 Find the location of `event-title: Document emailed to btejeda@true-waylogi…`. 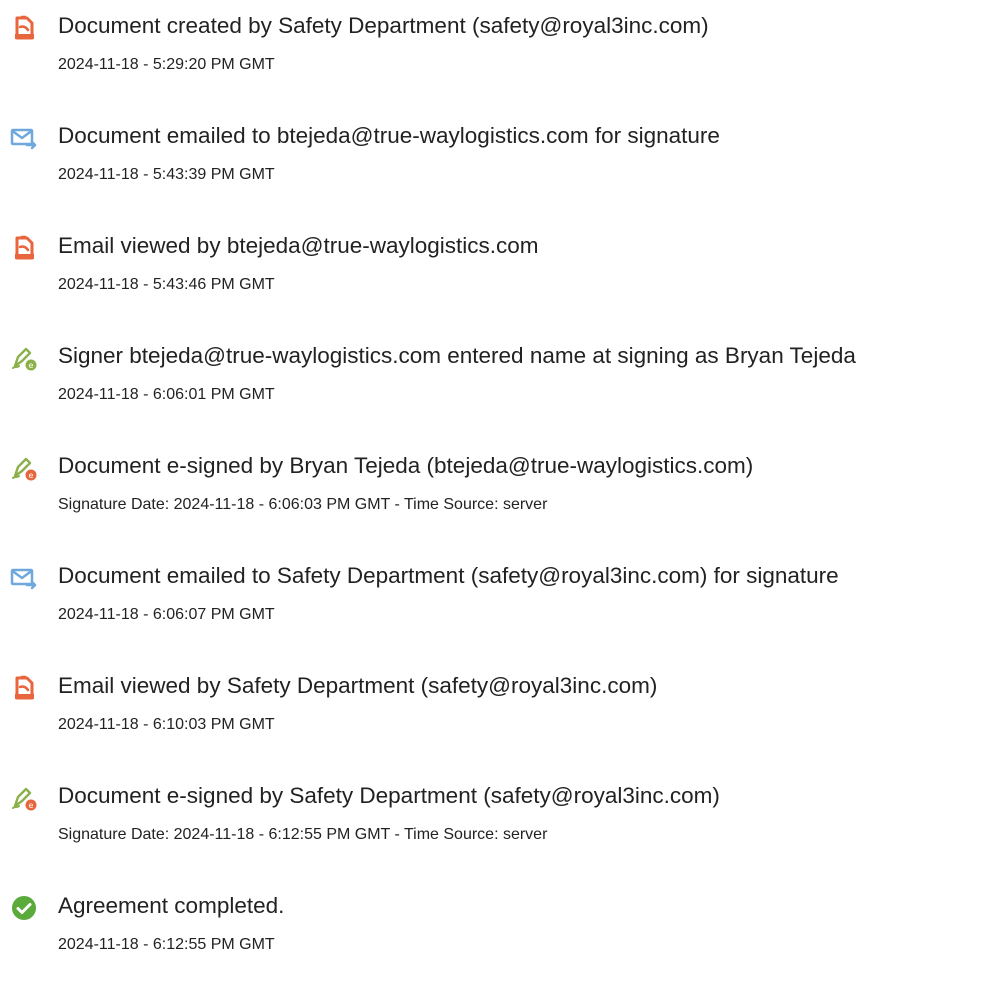

event-title: Document emailed to btejeda@true-waylogi… is located at coordinates (389, 135).